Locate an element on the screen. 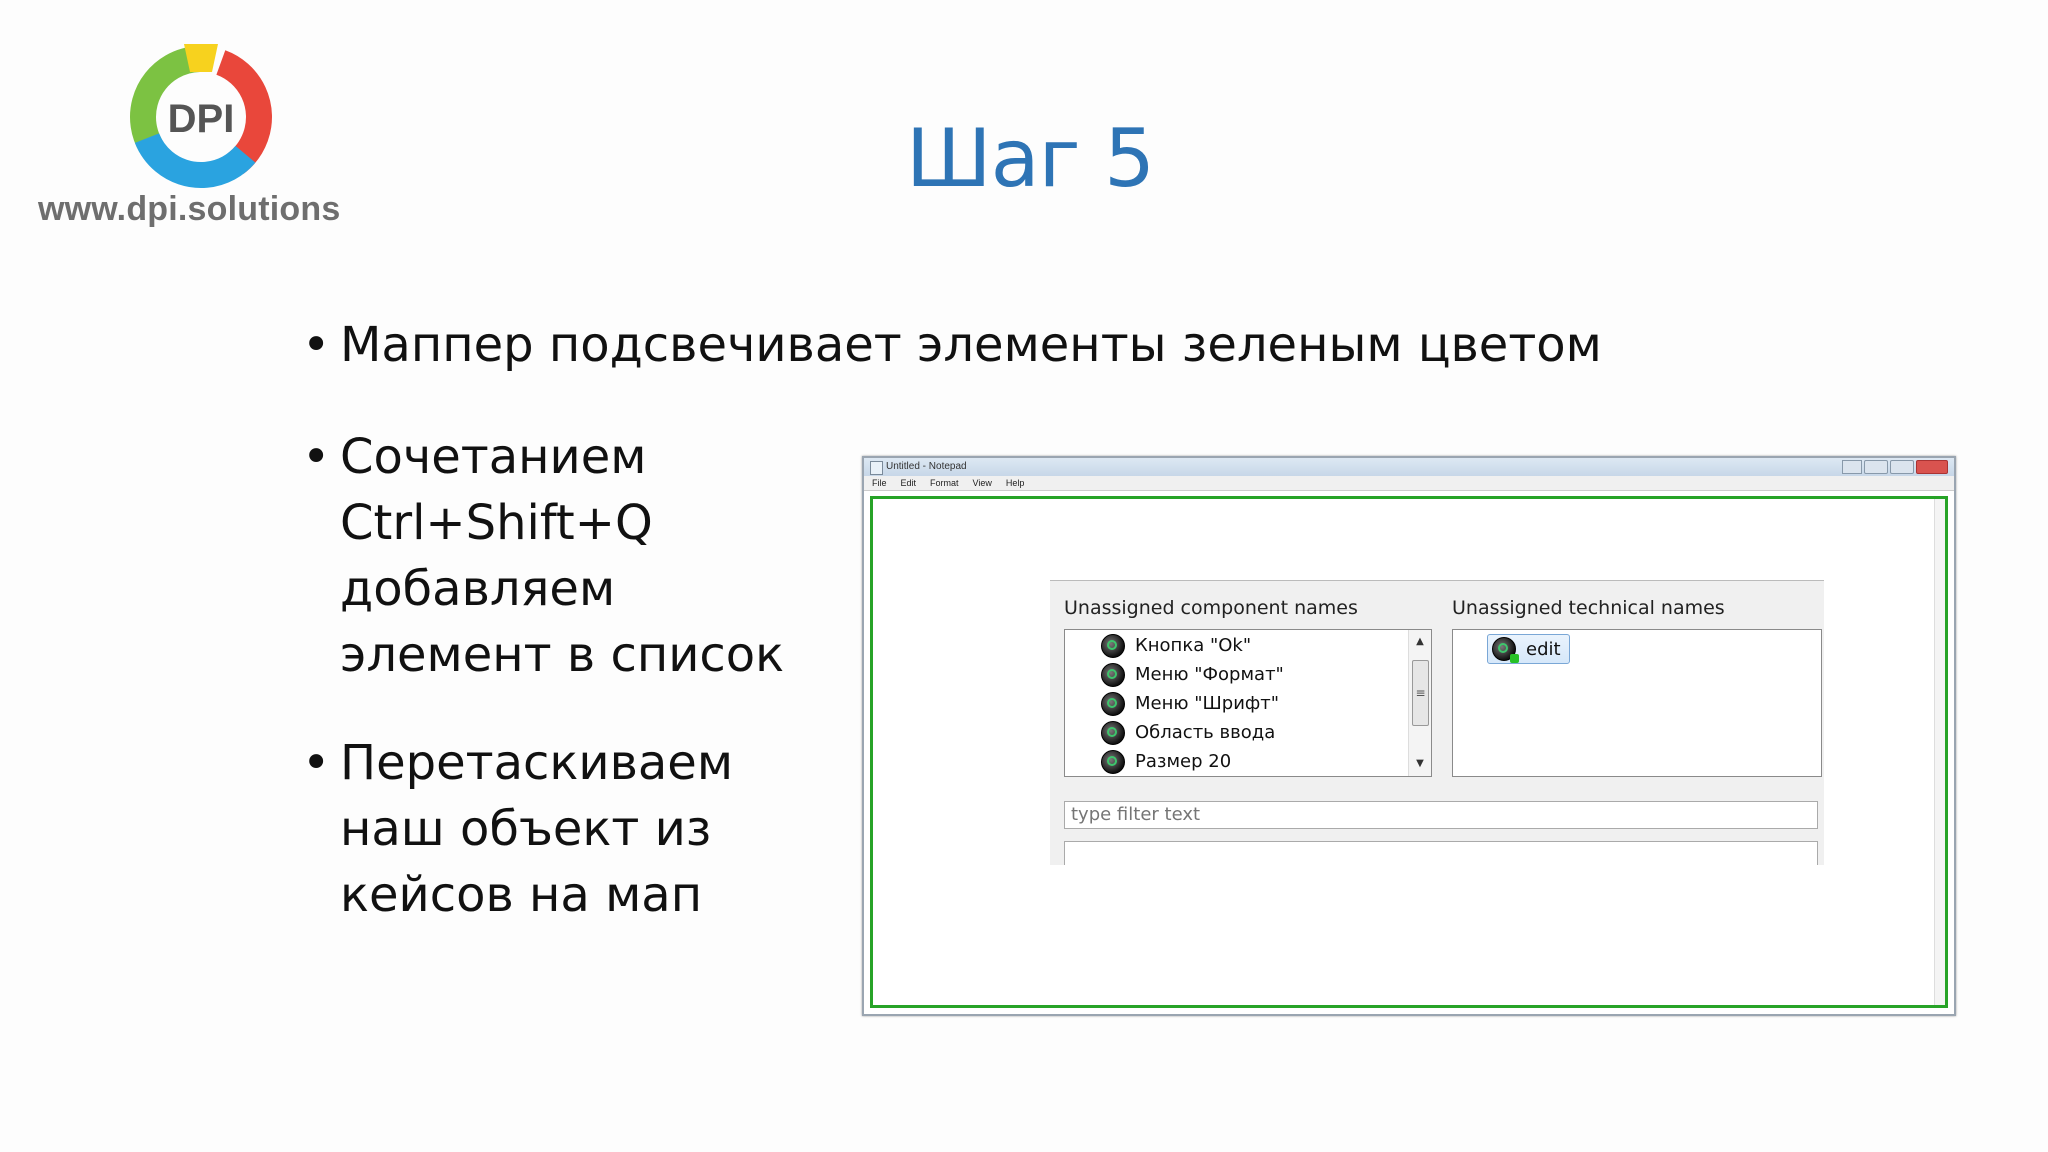 The image size is (2048, 1152). lower-list is located at coordinates (1441, 853).